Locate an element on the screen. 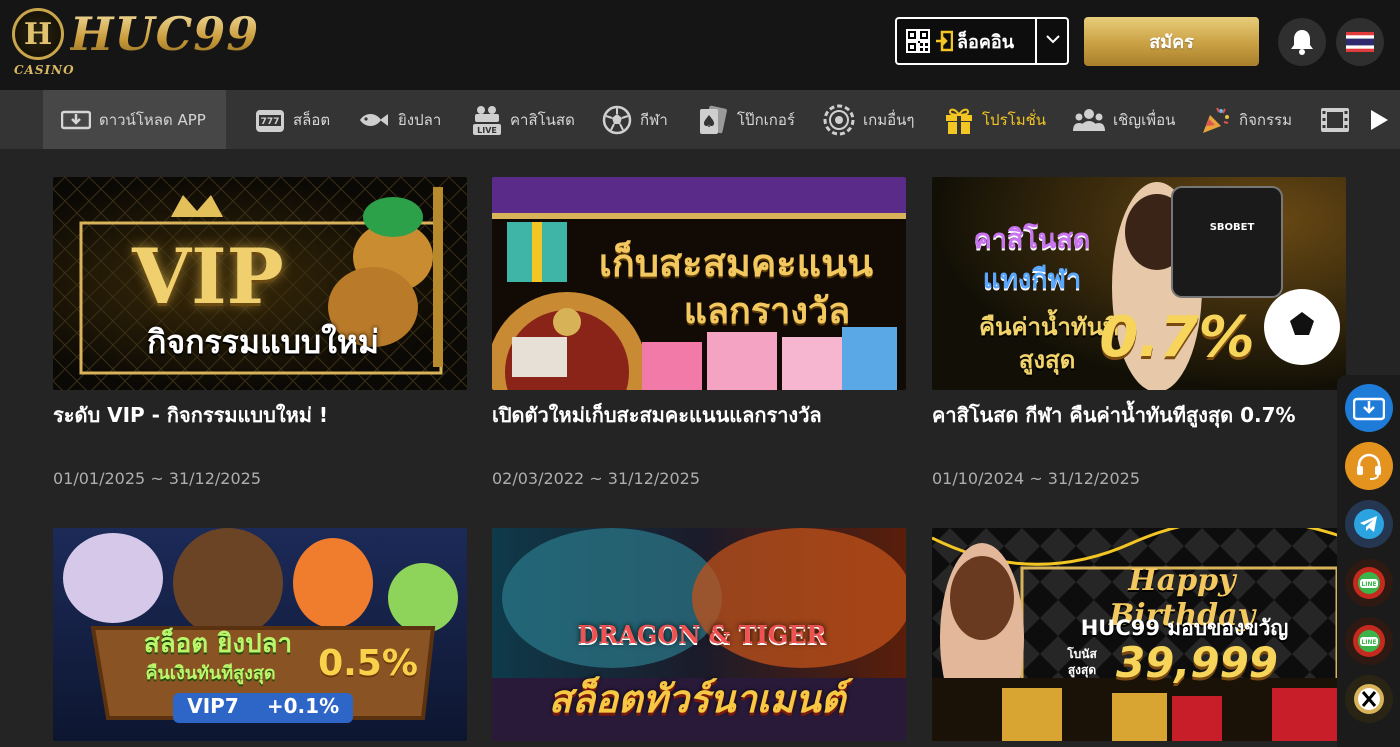  nav-item-label: ยิงปลา is located at coordinates (420, 119).